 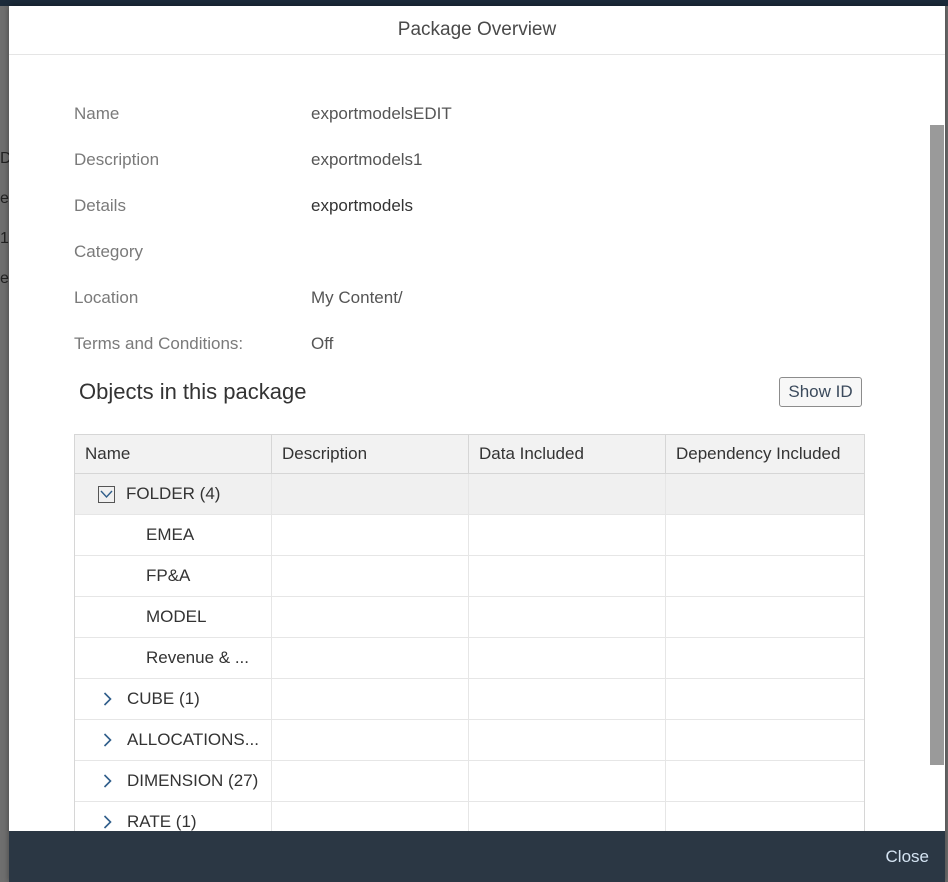 I want to click on column-header-description: Description, so click(x=370, y=454).